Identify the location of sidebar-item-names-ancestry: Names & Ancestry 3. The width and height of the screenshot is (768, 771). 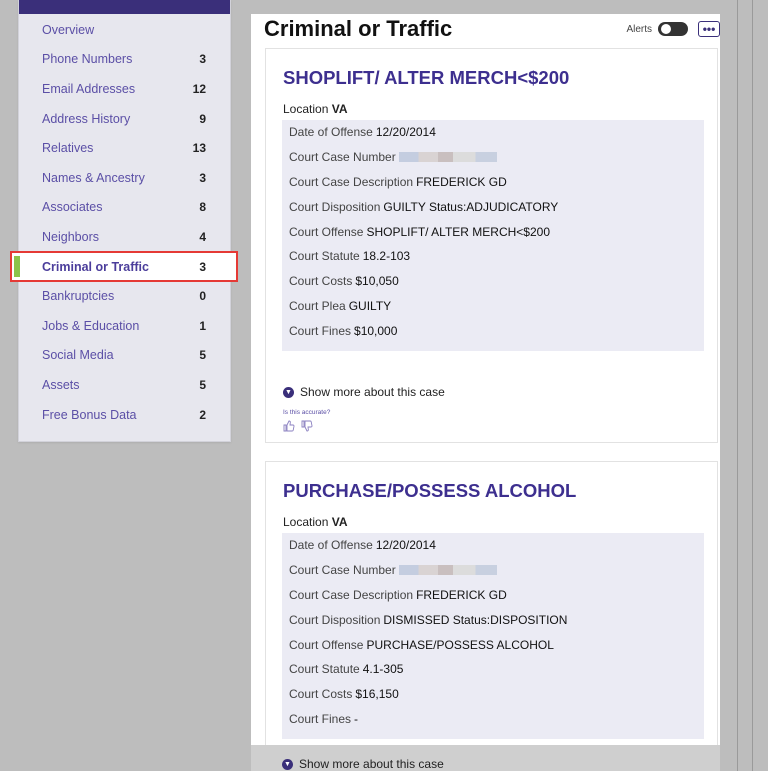
(124, 178).